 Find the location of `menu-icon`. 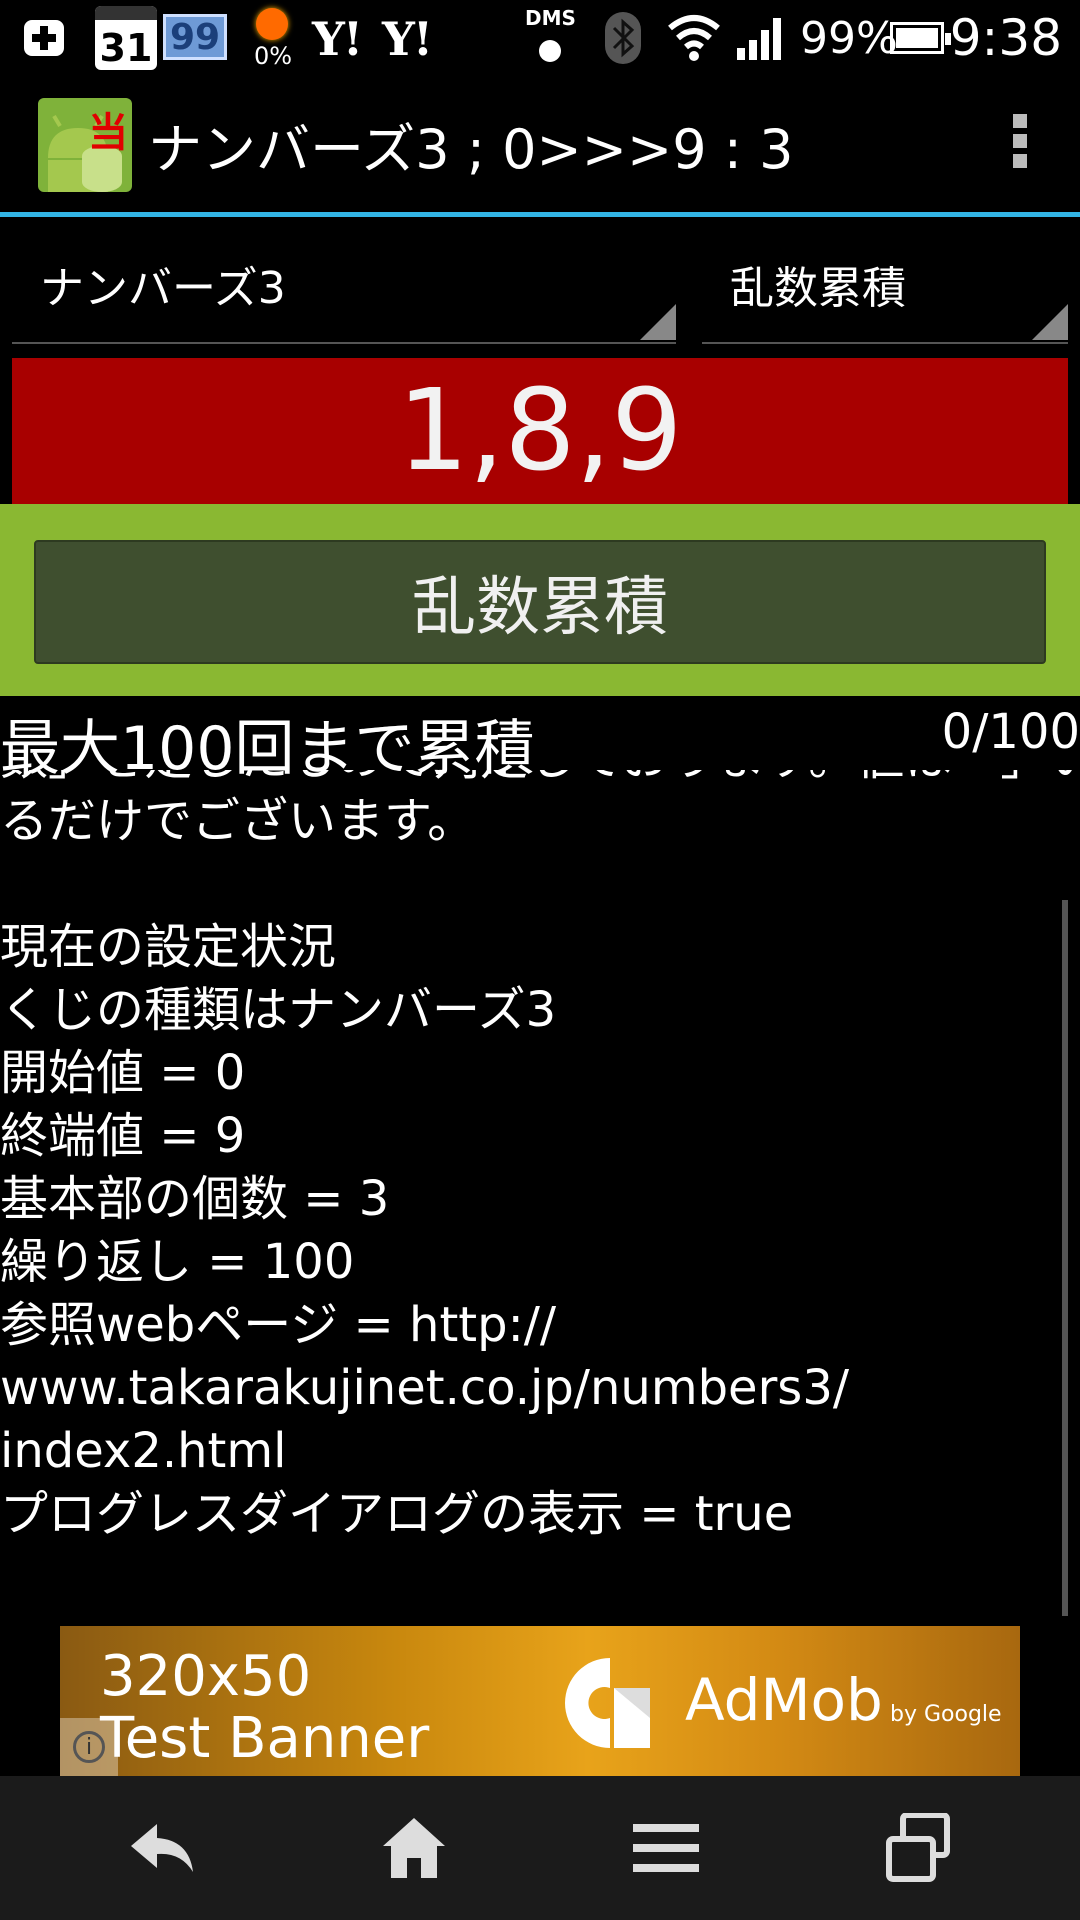

menu-icon is located at coordinates (666, 1848).